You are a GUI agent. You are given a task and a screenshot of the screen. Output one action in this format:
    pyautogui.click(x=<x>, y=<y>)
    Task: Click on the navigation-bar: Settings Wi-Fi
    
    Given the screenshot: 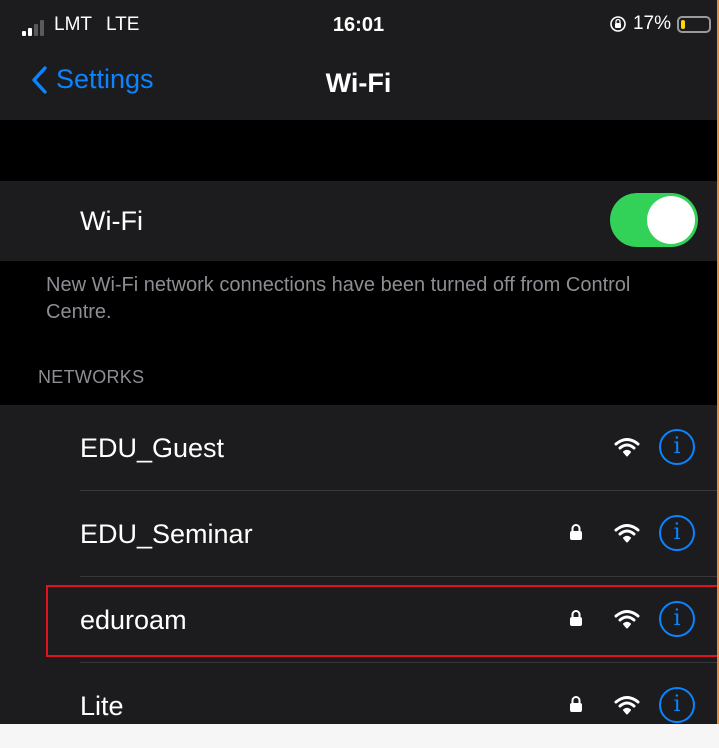 What is the action you would take?
    pyautogui.click(x=358, y=84)
    